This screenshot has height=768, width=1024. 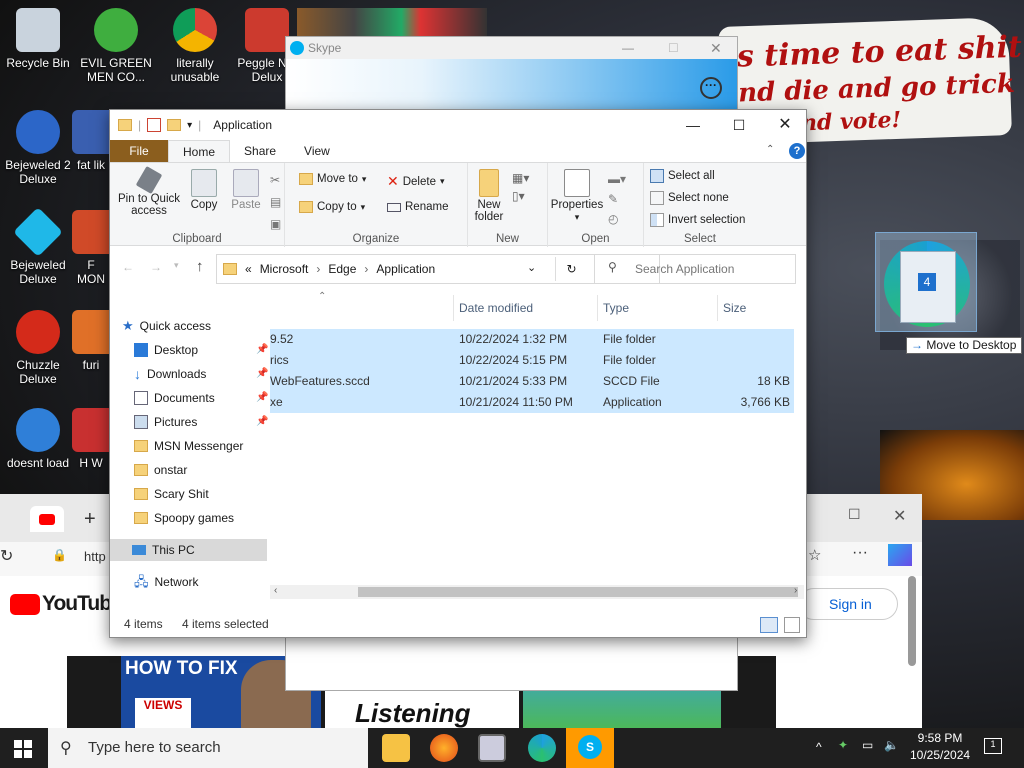 What do you see at coordinates (201, 494) in the screenshot?
I see `nav-scary-shit: Scary Shit` at bounding box center [201, 494].